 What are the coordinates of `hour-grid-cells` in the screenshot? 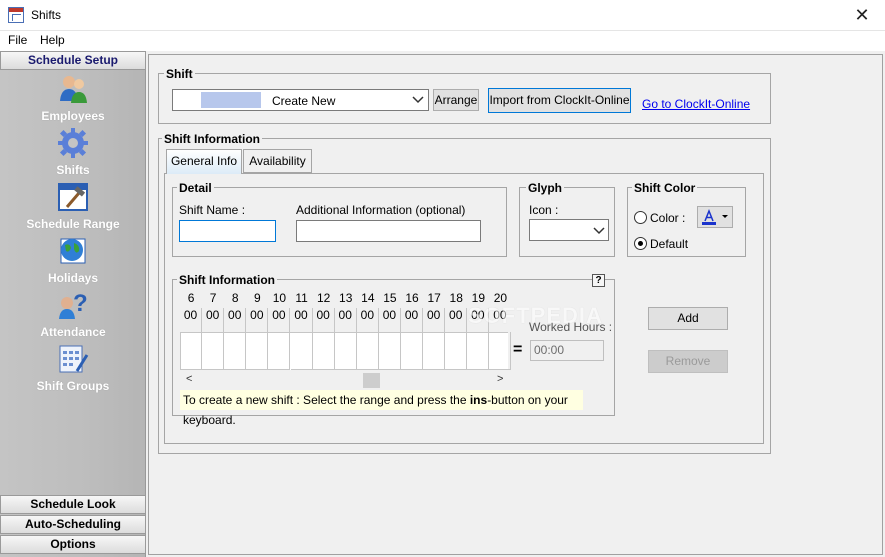 It's located at (346, 351).